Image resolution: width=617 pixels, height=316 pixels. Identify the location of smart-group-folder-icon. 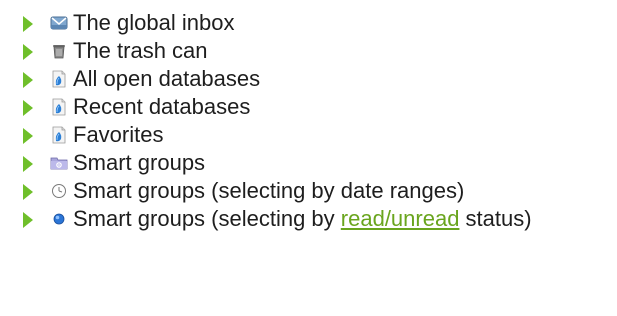
(59, 163).